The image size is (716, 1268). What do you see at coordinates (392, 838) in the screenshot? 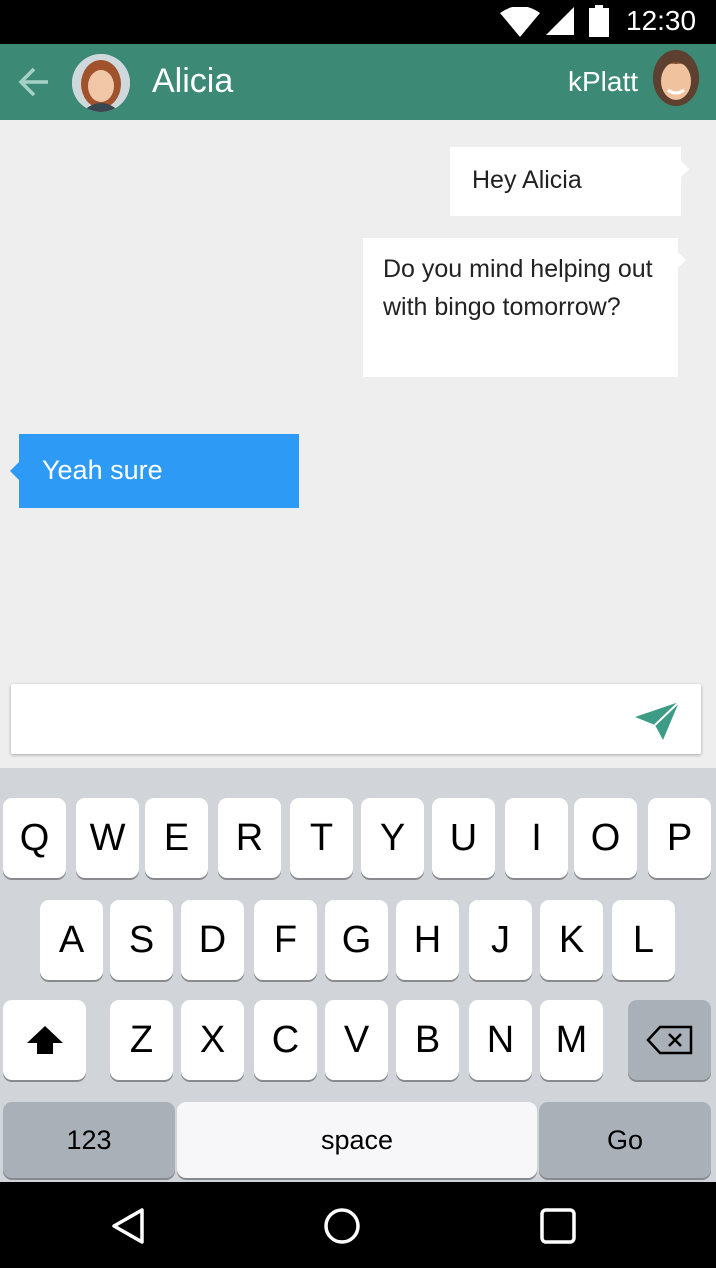
I see `key-y: Y` at bounding box center [392, 838].